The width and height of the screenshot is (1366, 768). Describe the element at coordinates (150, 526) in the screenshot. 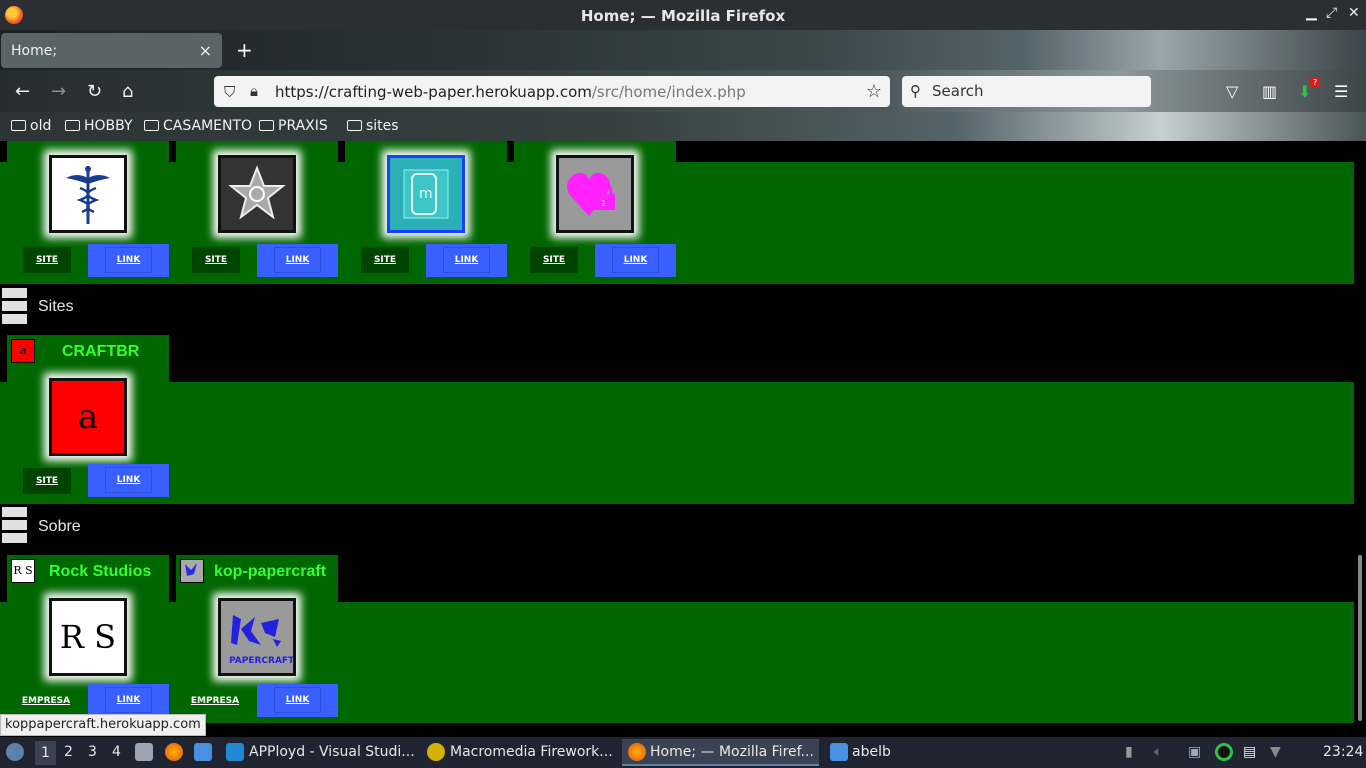

I see `section-header-sobre: Sobre` at that location.